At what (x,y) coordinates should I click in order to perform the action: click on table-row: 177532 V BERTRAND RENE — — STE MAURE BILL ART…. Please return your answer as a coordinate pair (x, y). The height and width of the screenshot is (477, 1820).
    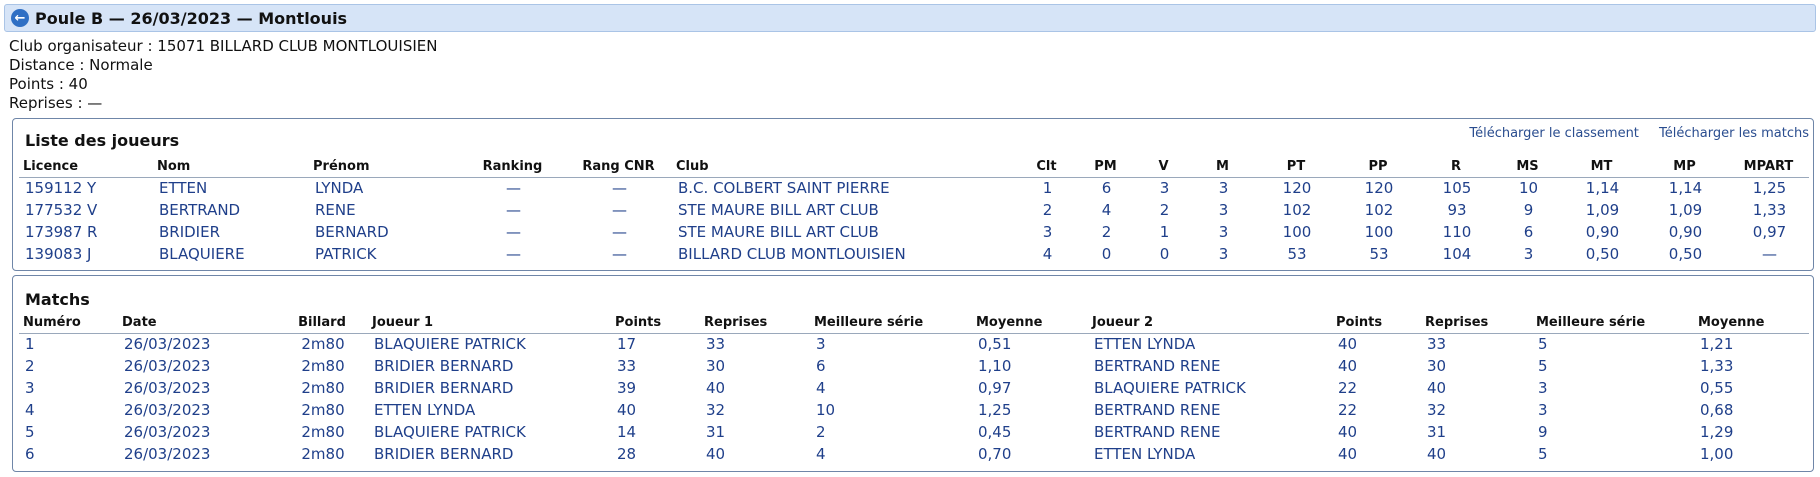
    Looking at the image, I should click on (914, 210).